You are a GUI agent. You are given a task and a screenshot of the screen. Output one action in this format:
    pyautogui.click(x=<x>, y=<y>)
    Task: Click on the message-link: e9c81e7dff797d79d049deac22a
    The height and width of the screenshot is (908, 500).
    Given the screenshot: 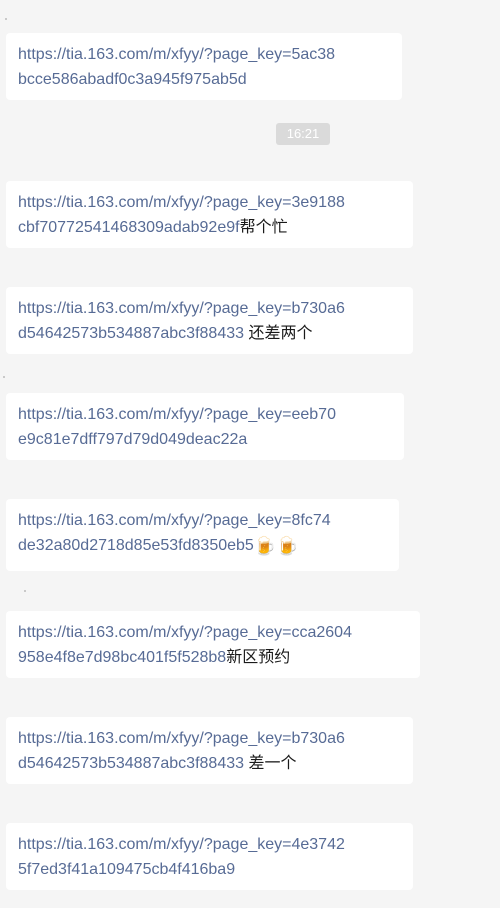 What is the action you would take?
    pyautogui.click(x=132, y=439)
    